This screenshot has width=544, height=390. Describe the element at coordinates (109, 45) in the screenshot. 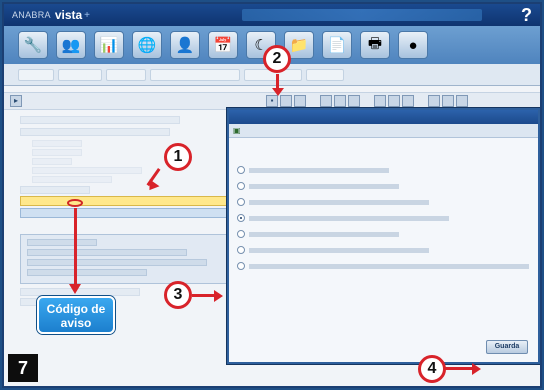

I see `chart-icon: 📊` at that location.